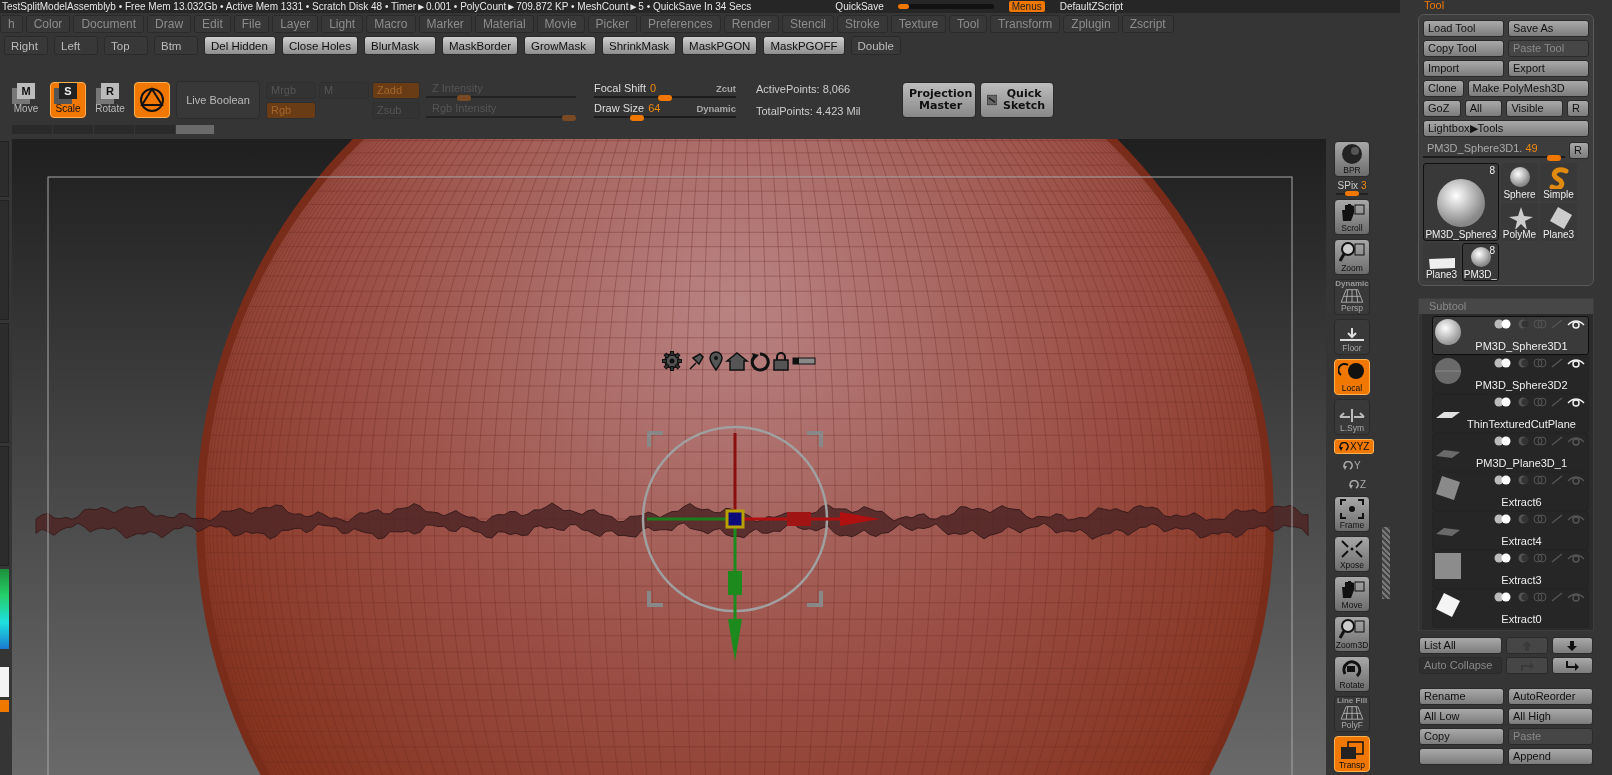 The image size is (1612, 775). I want to click on menu-item: Color, so click(48, 24).